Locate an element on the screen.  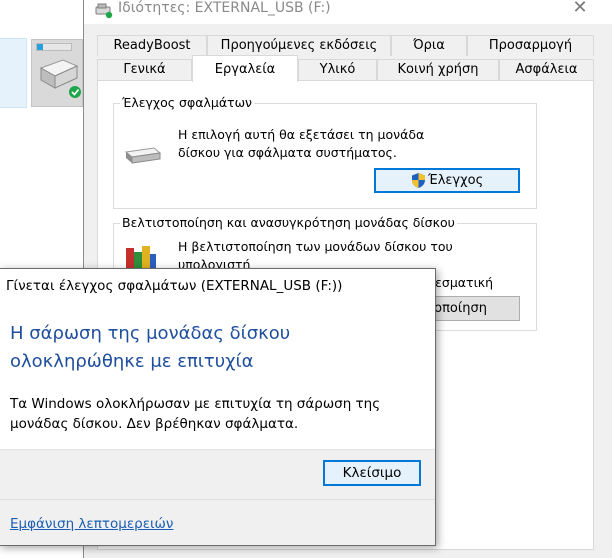
error-check-label: Έλεγχος σφαλμάτων is located at coordinates (187, 102).